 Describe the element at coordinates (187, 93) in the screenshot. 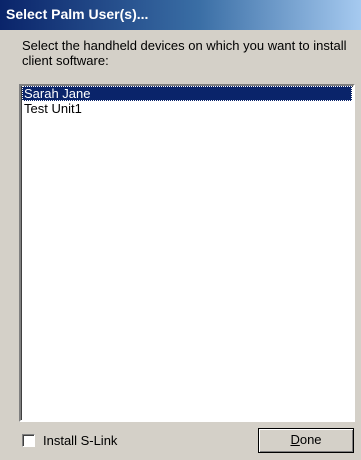

I see `list-item-sarah-jane: Sarah Jane` at that location.